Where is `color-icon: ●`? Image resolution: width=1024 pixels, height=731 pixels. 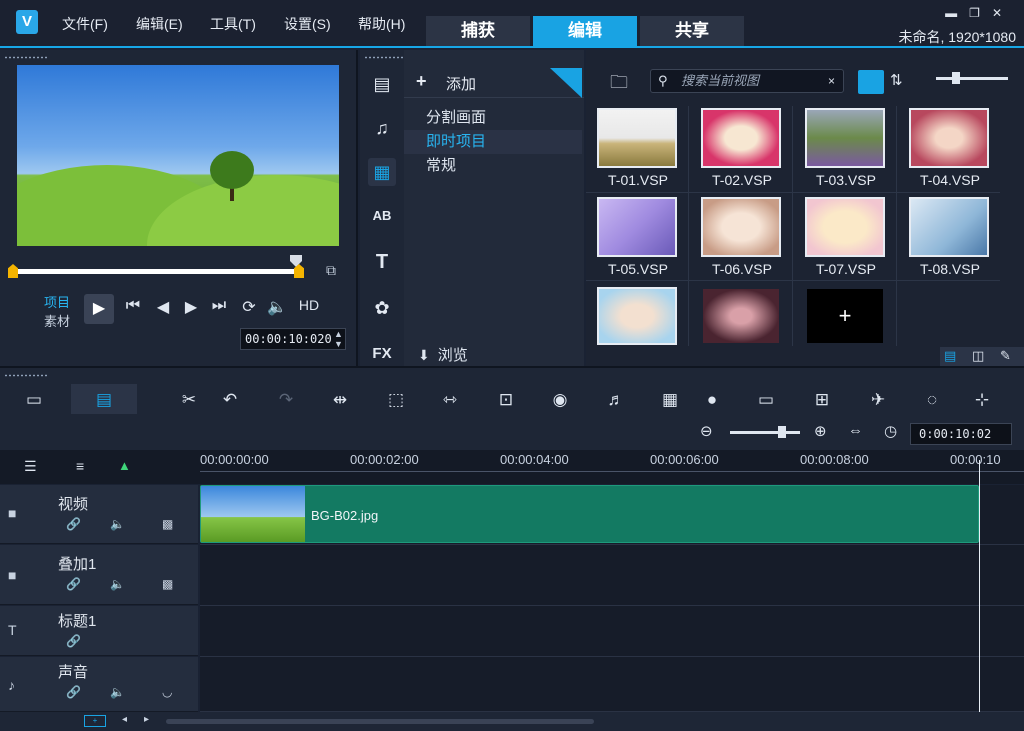
color-icon: ● is located at coordinates (712, 400).